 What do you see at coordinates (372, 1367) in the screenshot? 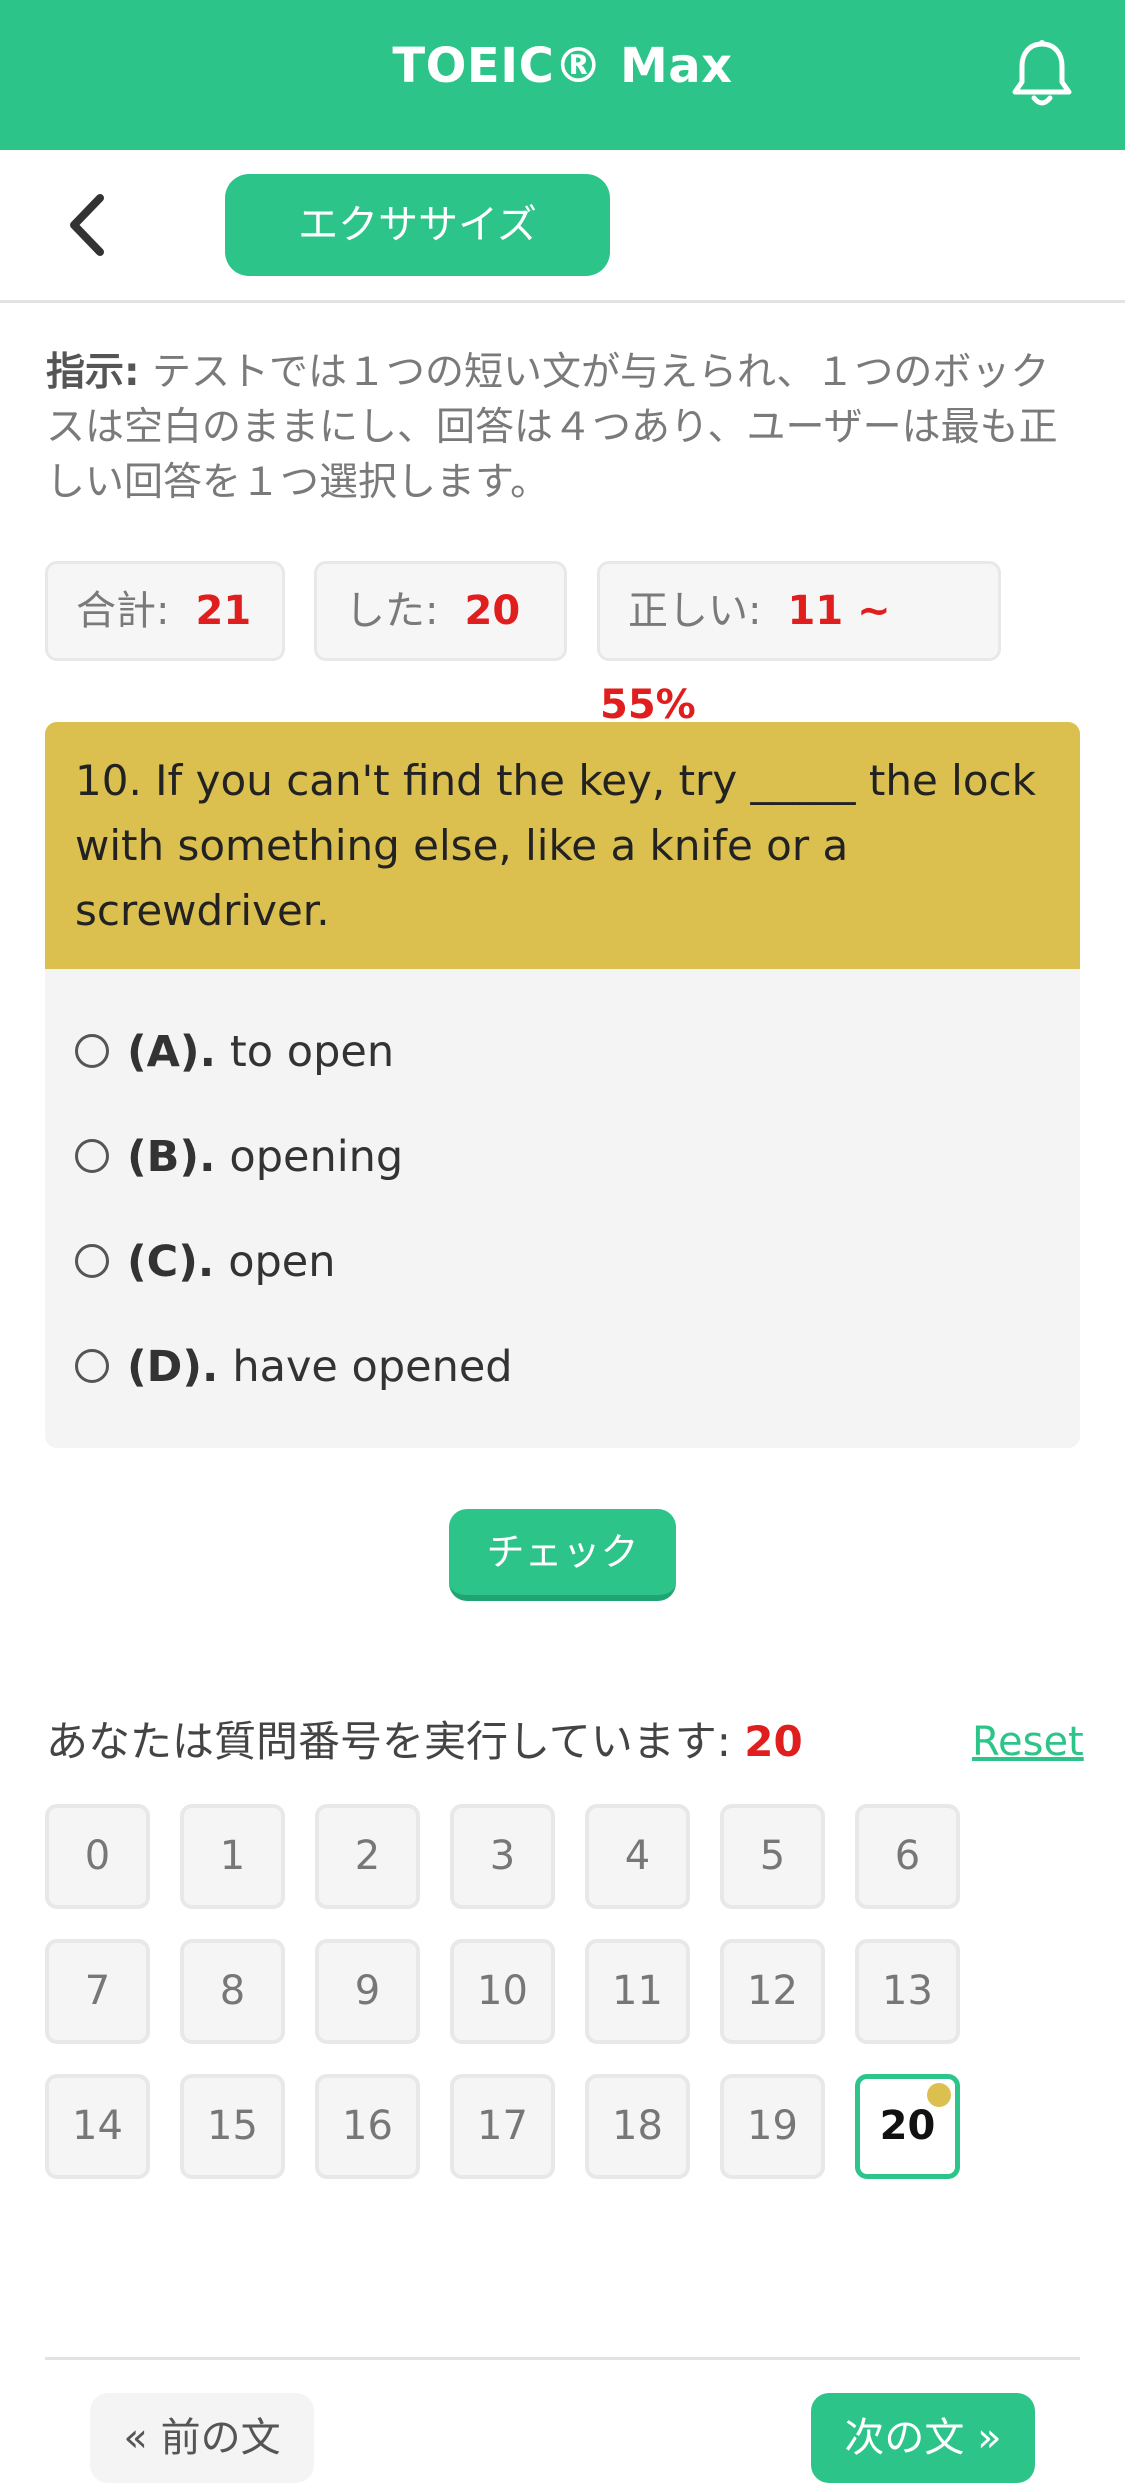
I see `option-text: have opened` at bounding box center [372, 1367].